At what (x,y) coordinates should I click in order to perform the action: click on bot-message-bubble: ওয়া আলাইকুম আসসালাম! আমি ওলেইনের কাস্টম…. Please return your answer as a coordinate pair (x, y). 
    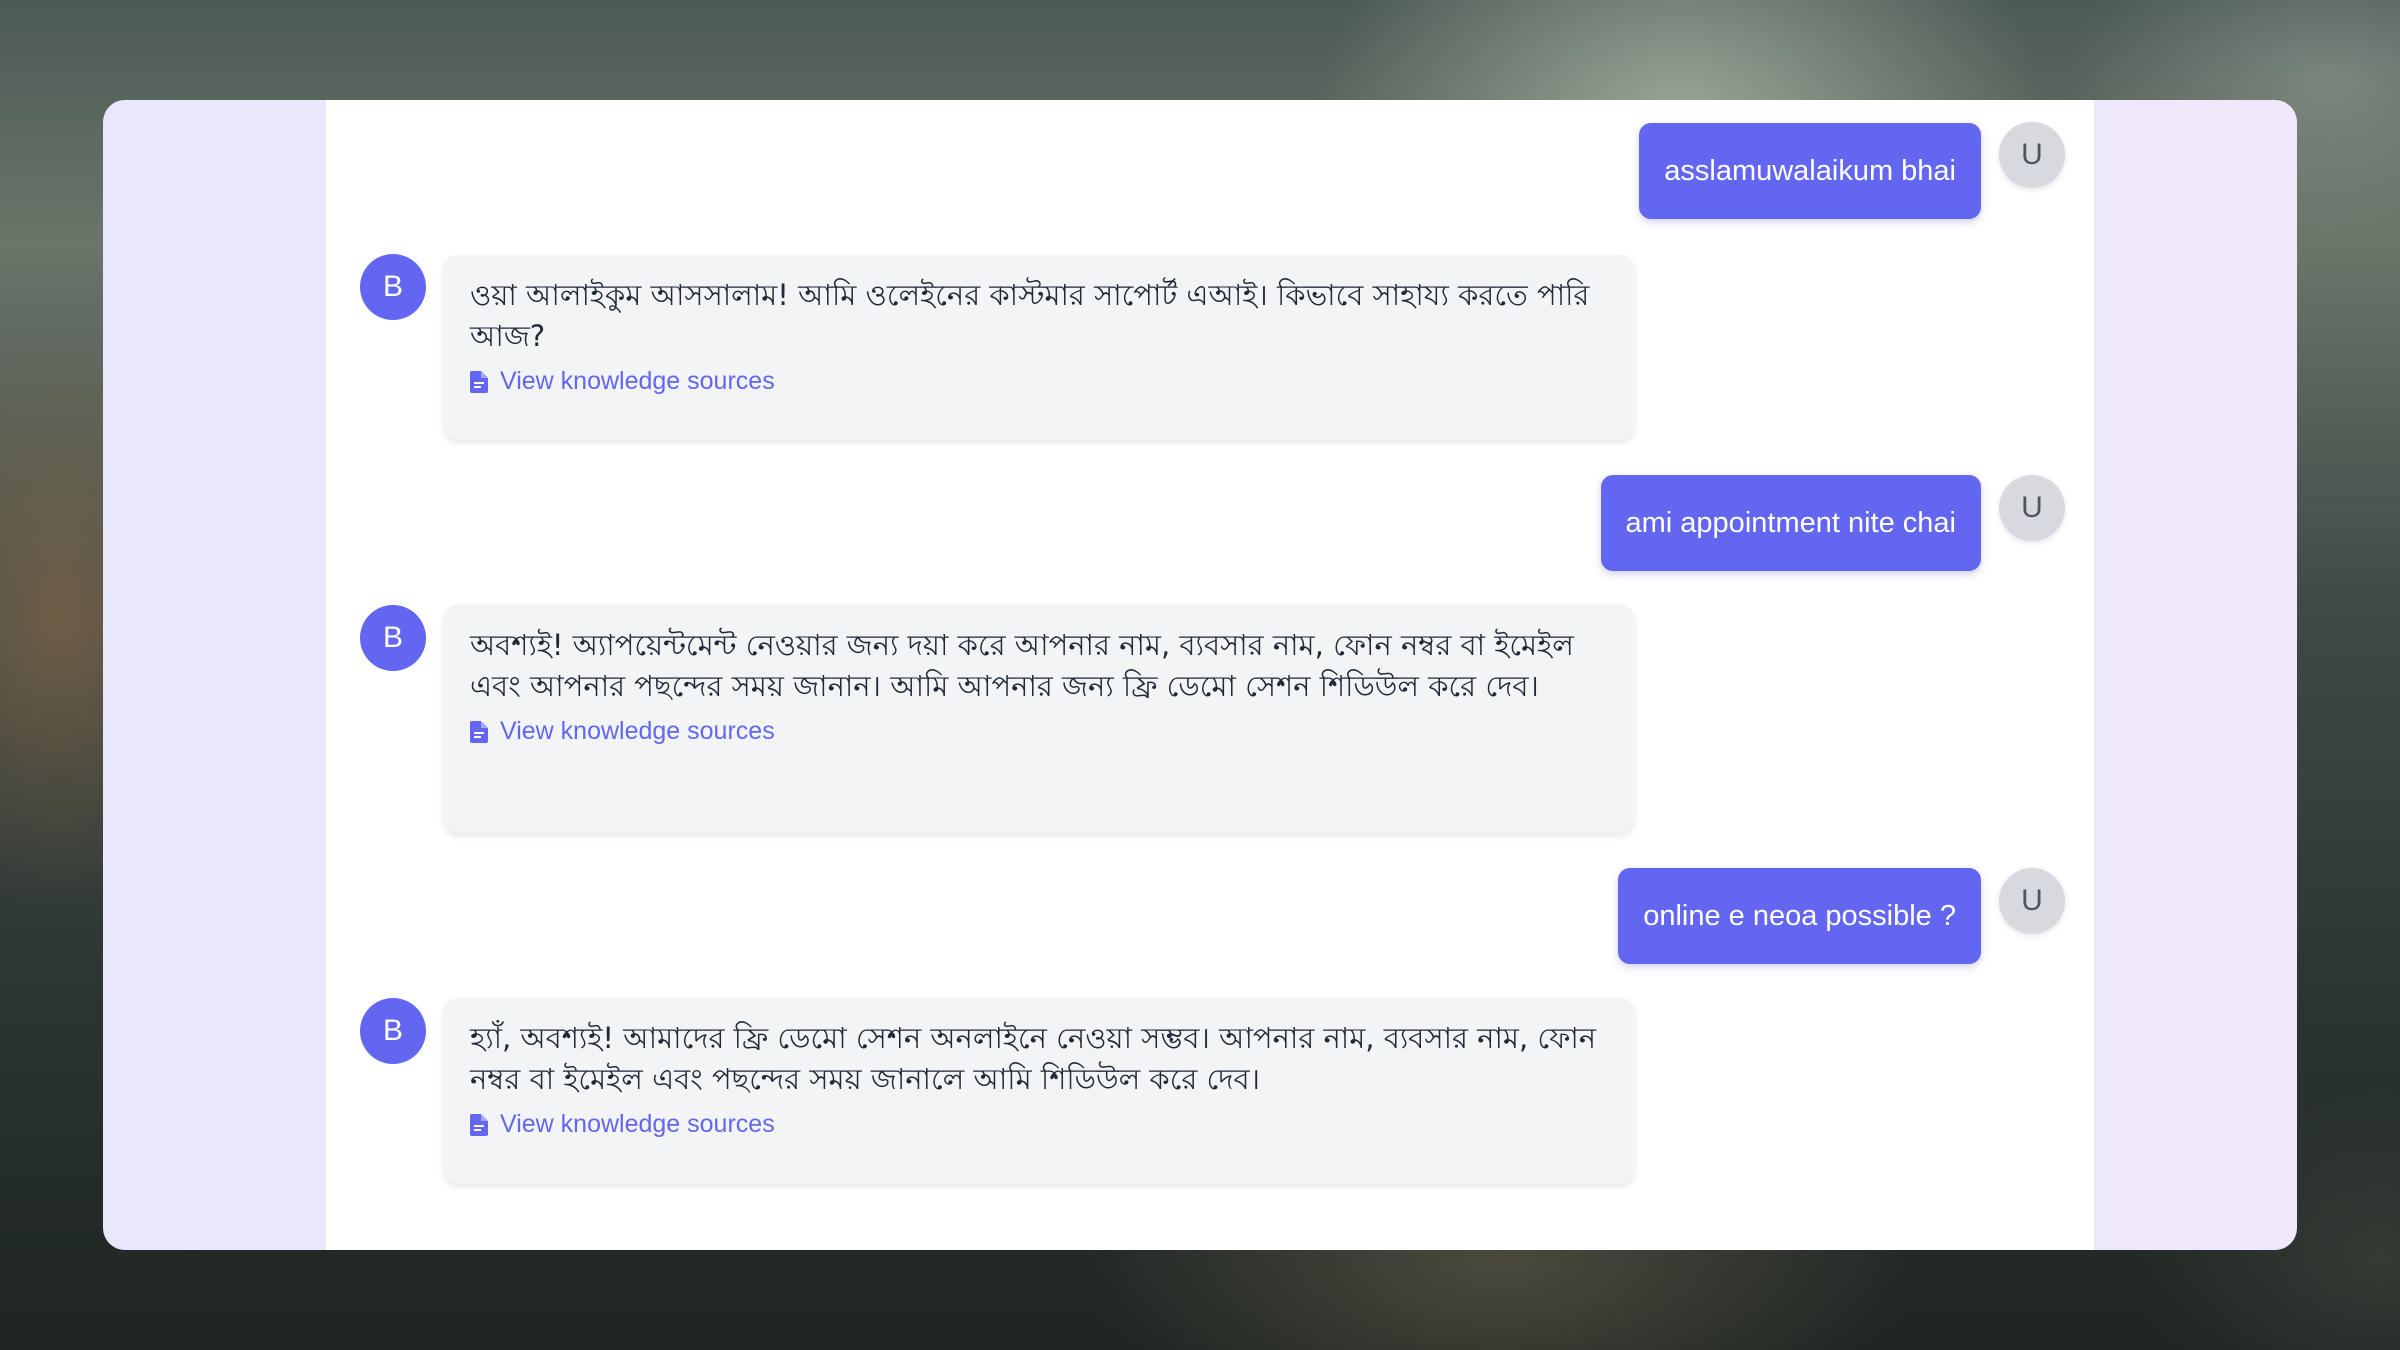
    Looking at the image, I should click on (1039, 347).